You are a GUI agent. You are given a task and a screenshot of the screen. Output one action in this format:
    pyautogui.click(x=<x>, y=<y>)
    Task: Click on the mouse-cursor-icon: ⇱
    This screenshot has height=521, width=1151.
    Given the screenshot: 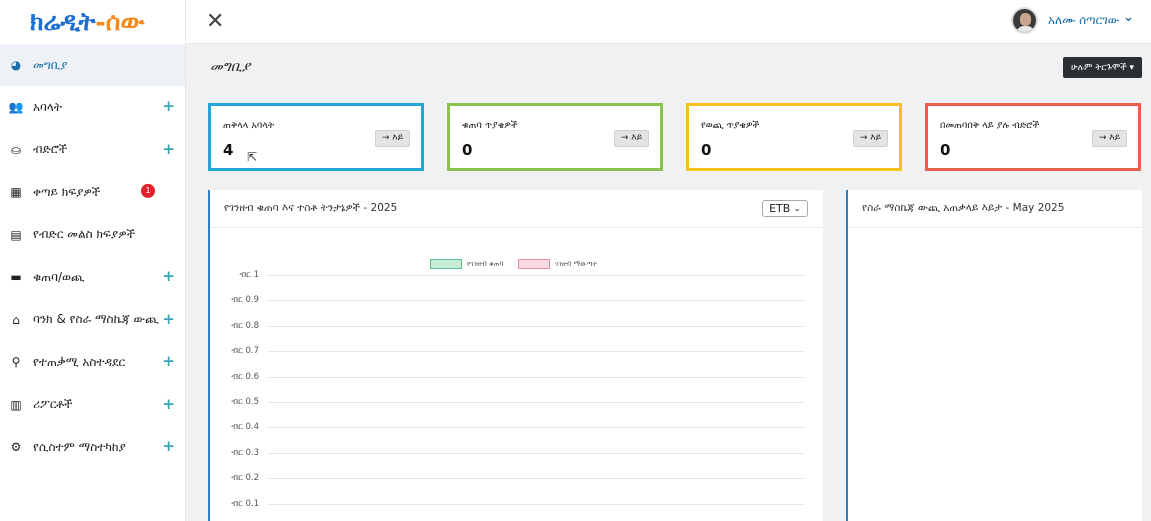 What is the action you would take?
    pyautogui.click(x=252, y=157)
    